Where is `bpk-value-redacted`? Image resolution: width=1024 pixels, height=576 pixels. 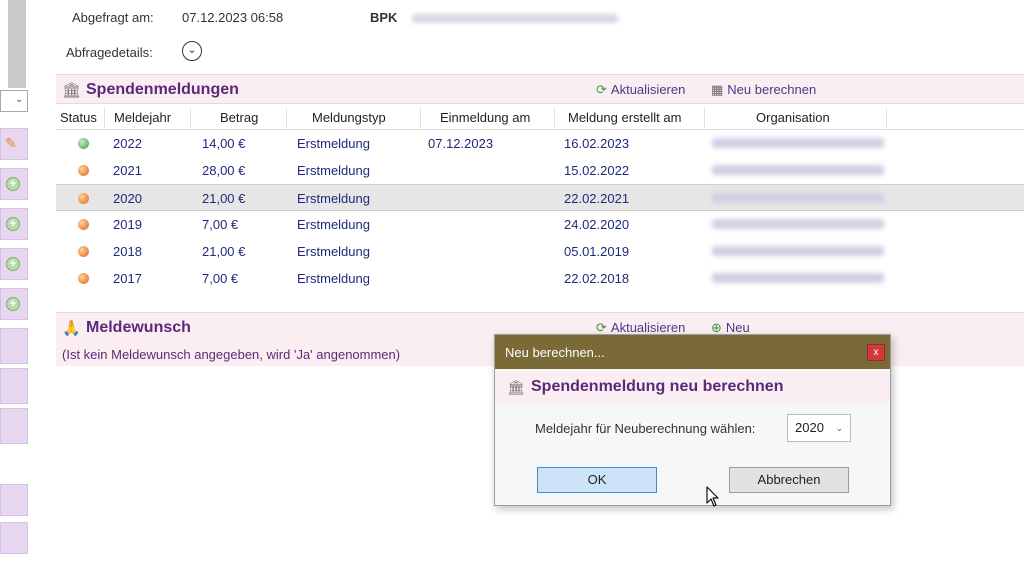
bpk-value-redacted is located at coordinates (515, 18).